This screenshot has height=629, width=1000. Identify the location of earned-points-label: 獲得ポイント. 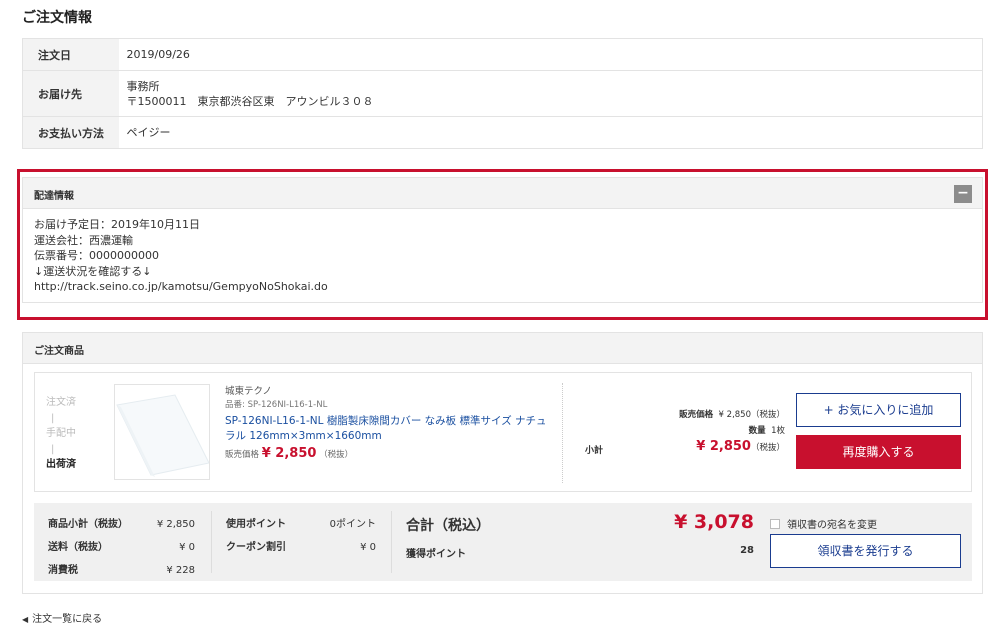
(436, 554).